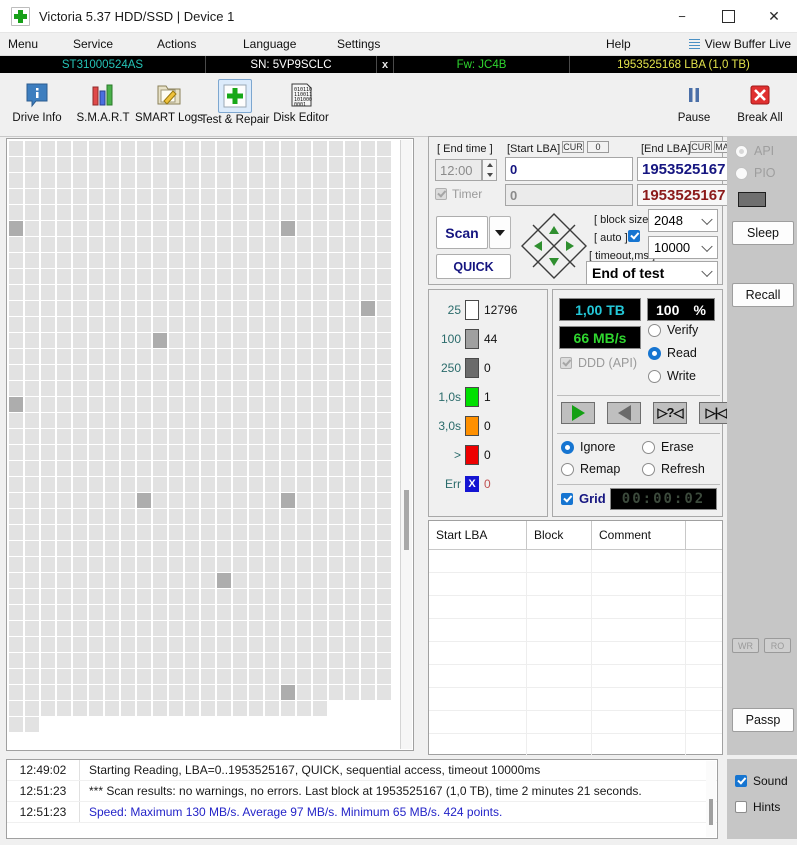 The image size is (797, 845). I want to click on results-table: Start LBA Block Comment, so click(575, 638).